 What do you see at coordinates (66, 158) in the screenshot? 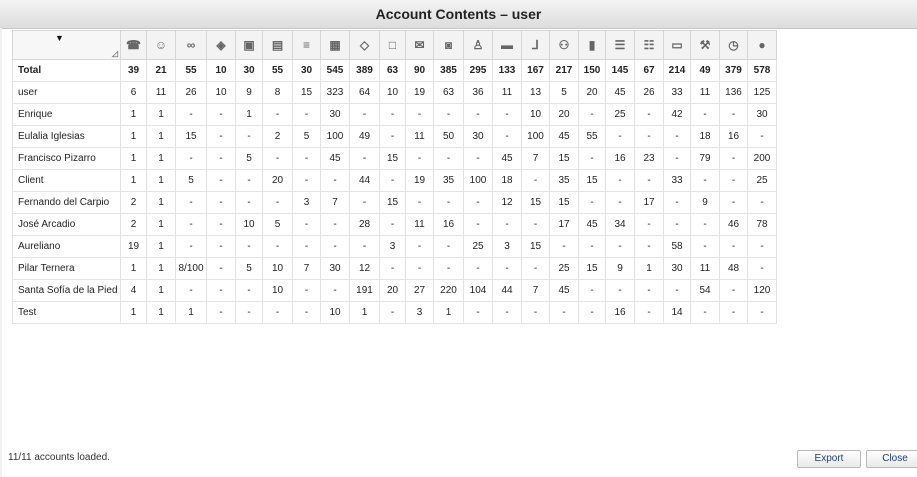
I see `account-name: Francisco Pizarro` at bounding box center [66, 158].